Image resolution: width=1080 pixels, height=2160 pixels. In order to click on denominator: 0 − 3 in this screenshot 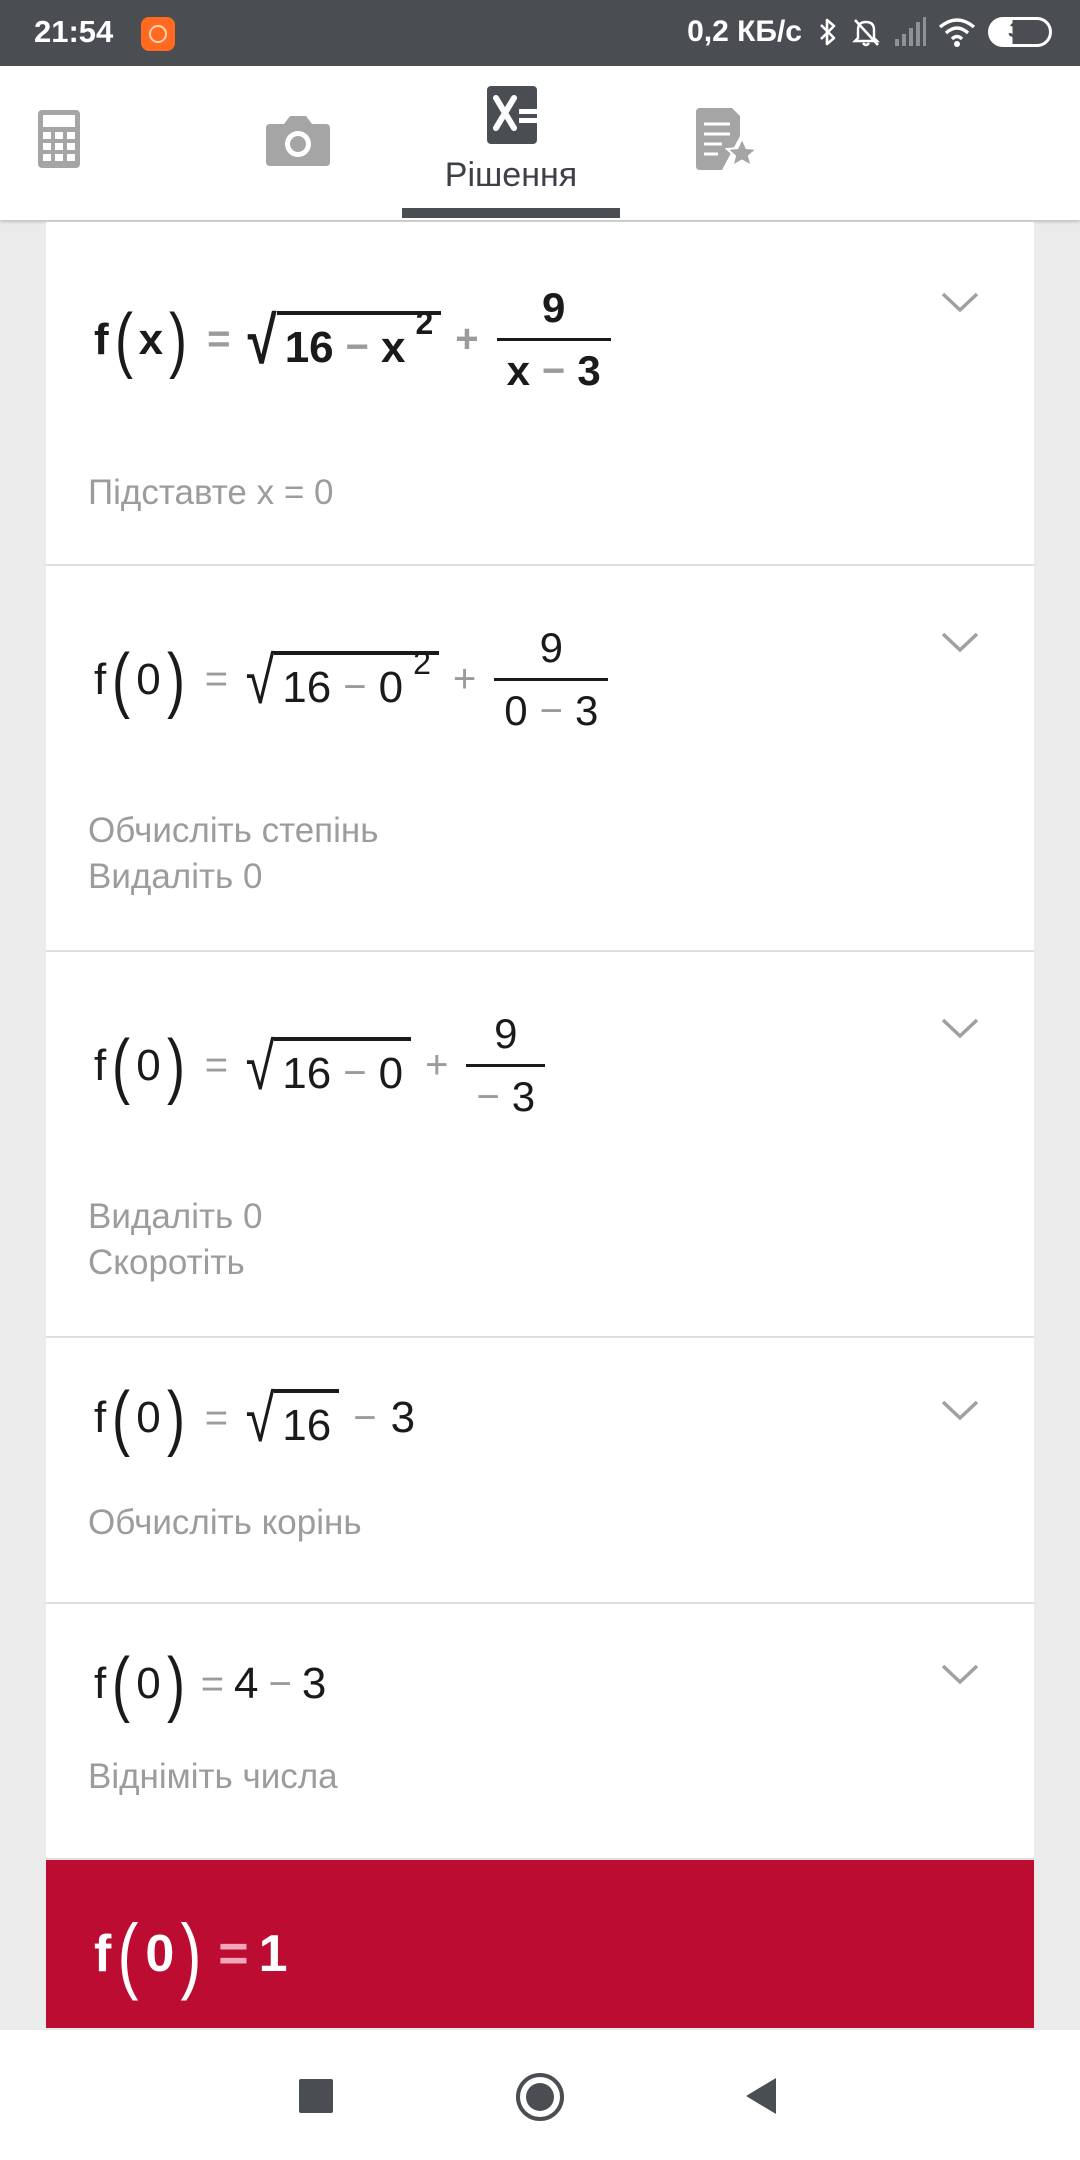, I will do `click(551, 710)`.